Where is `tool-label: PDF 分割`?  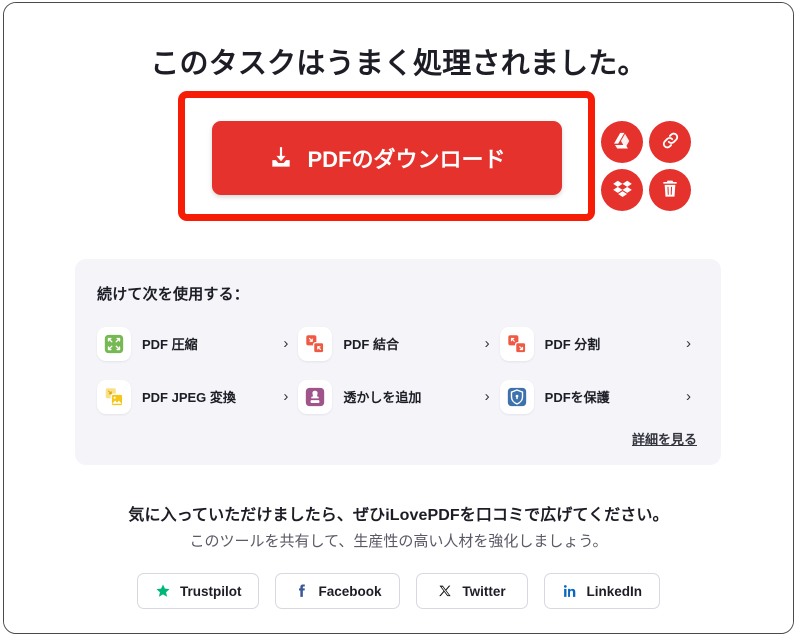
tool-label: PDF 分割 is located at coordinates (572, 344).